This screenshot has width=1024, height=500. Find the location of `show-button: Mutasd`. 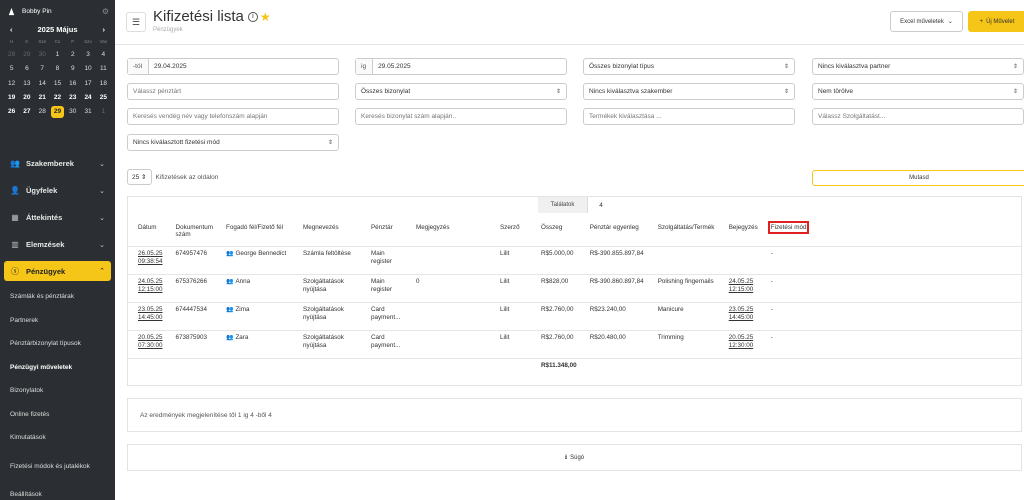

show-button: Mutasd is located at coordinates (918, 178).